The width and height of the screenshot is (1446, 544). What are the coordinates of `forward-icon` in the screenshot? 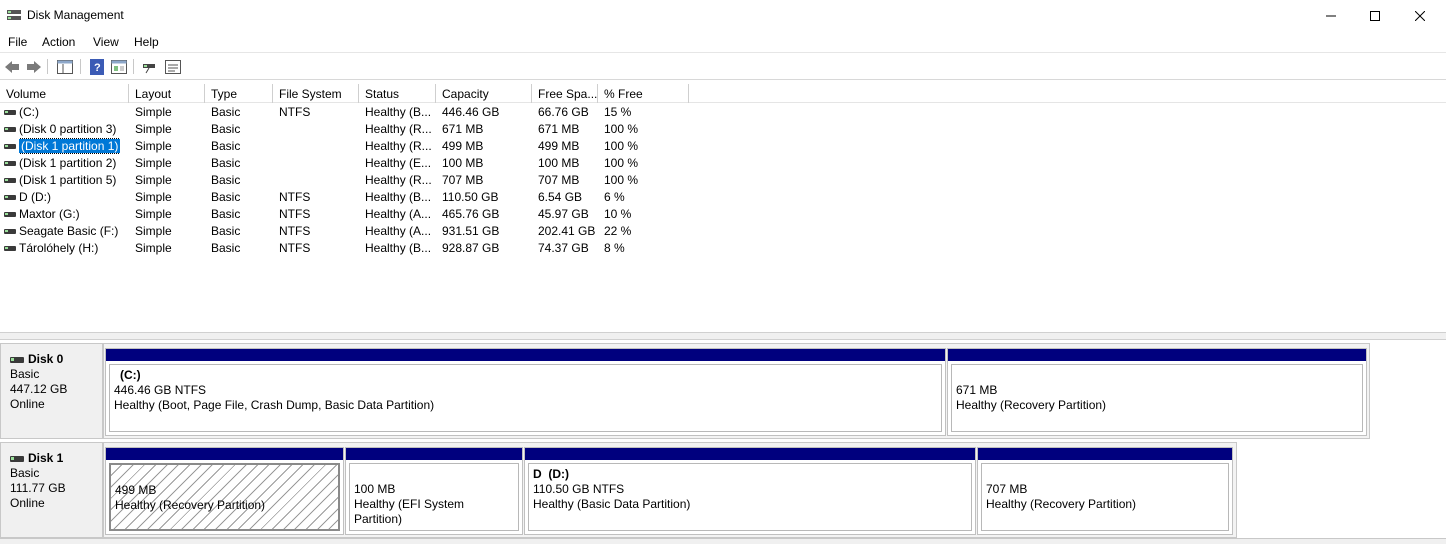 It's located at (34, 66).